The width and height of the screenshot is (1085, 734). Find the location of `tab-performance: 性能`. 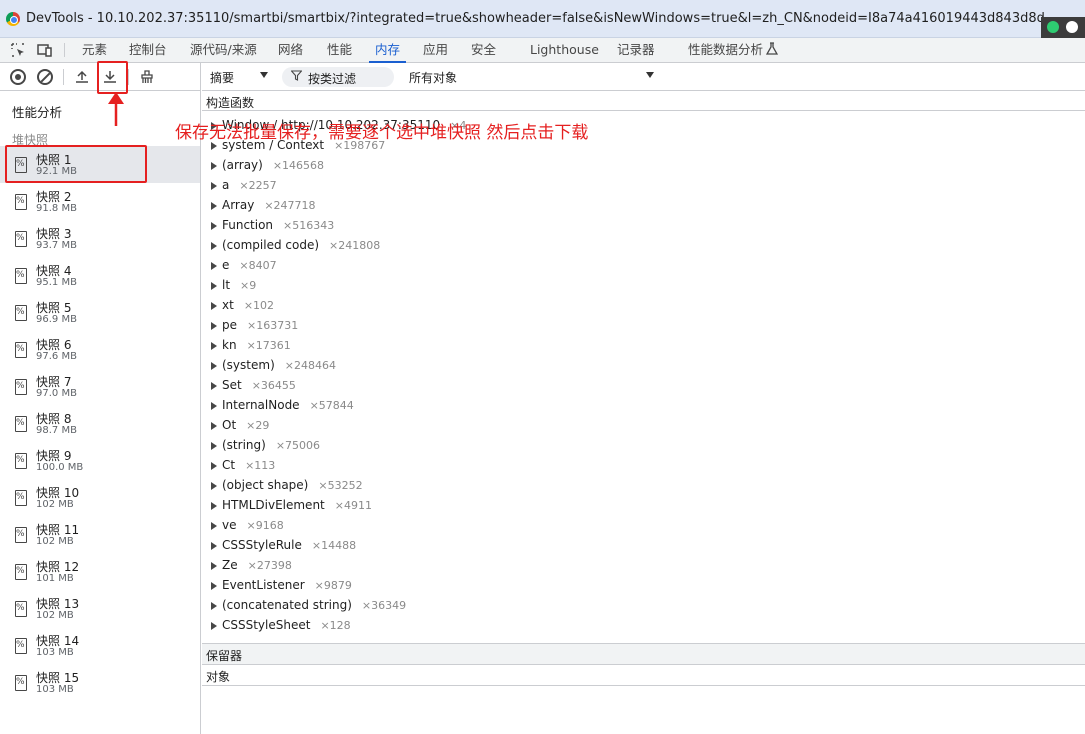

tab-performance: 性能 is located at coordinates (339, 50).